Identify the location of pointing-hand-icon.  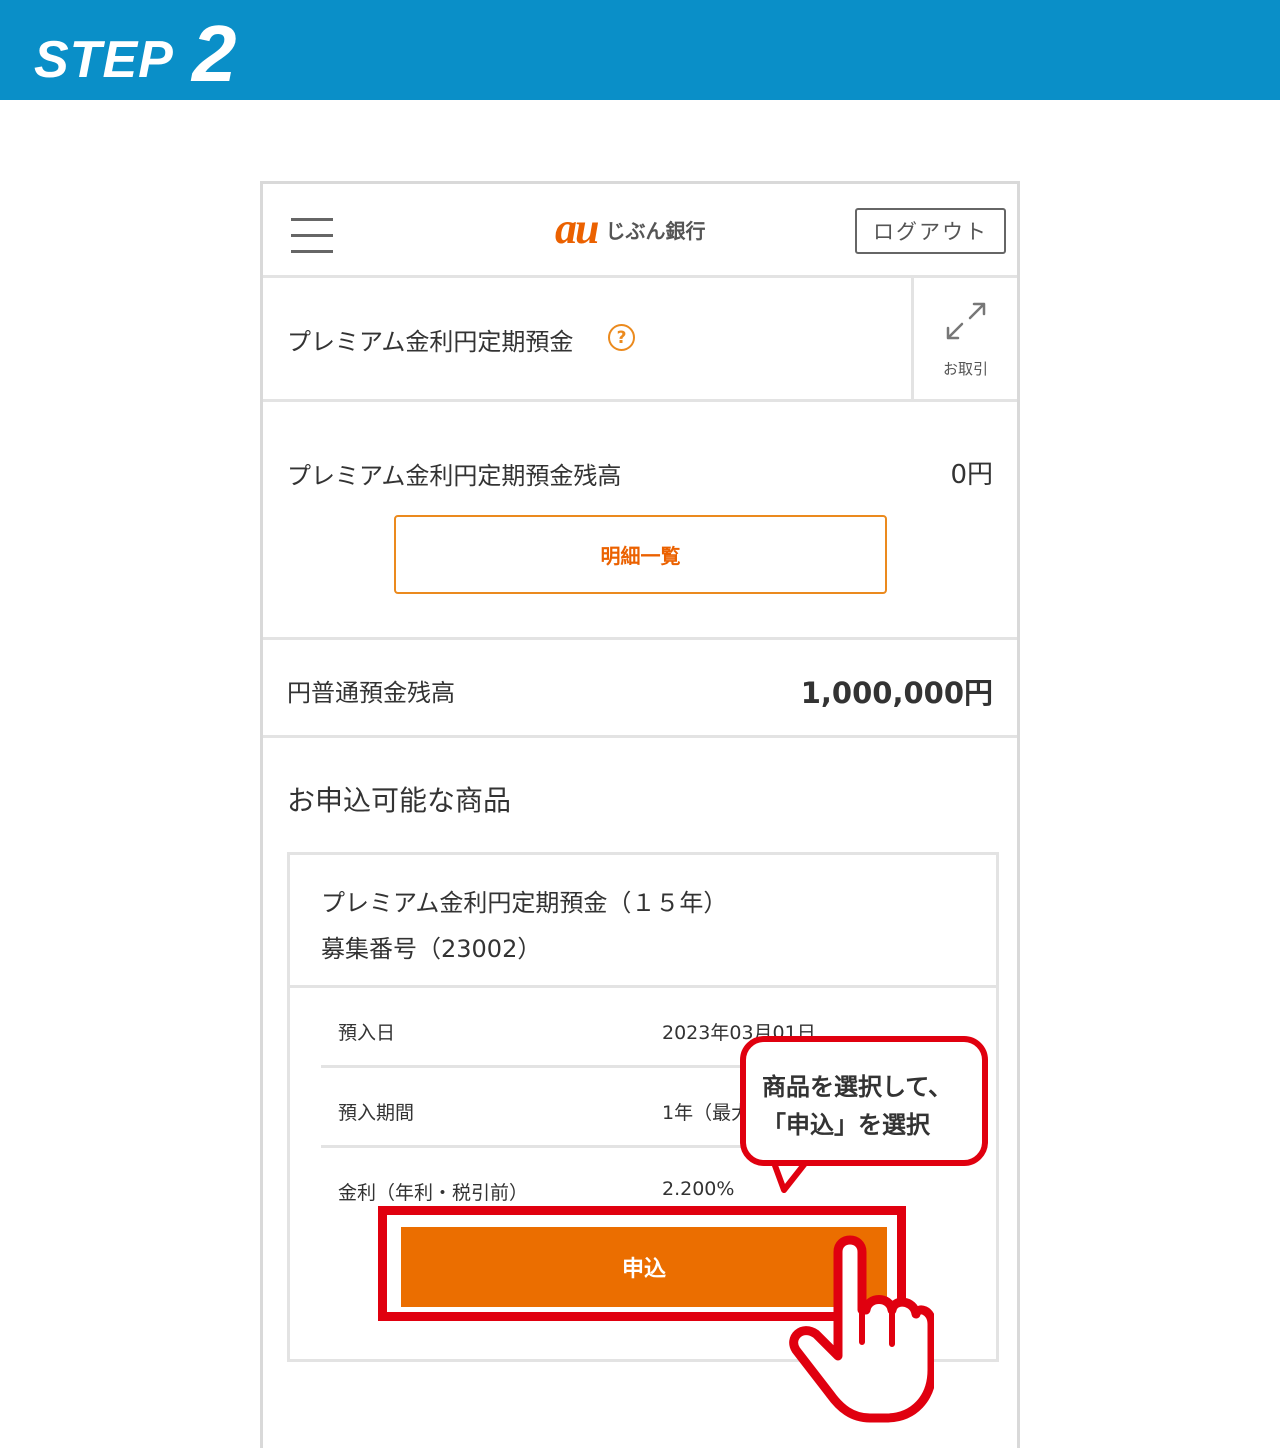
(861, 1329).